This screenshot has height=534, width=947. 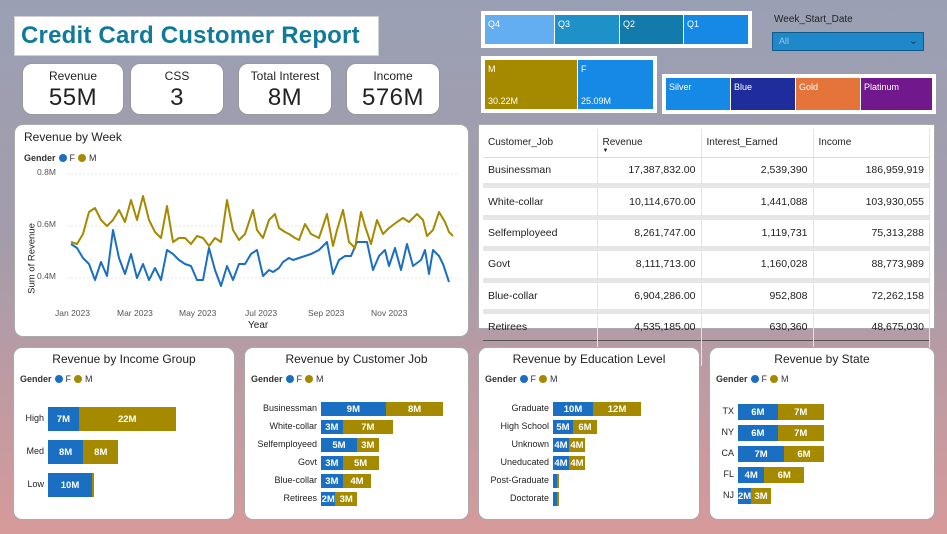 What do you see at coordinates (127, 419) in the screenshot?
I see `bar-segment-male: 22M` at bounding box center [127, 419].